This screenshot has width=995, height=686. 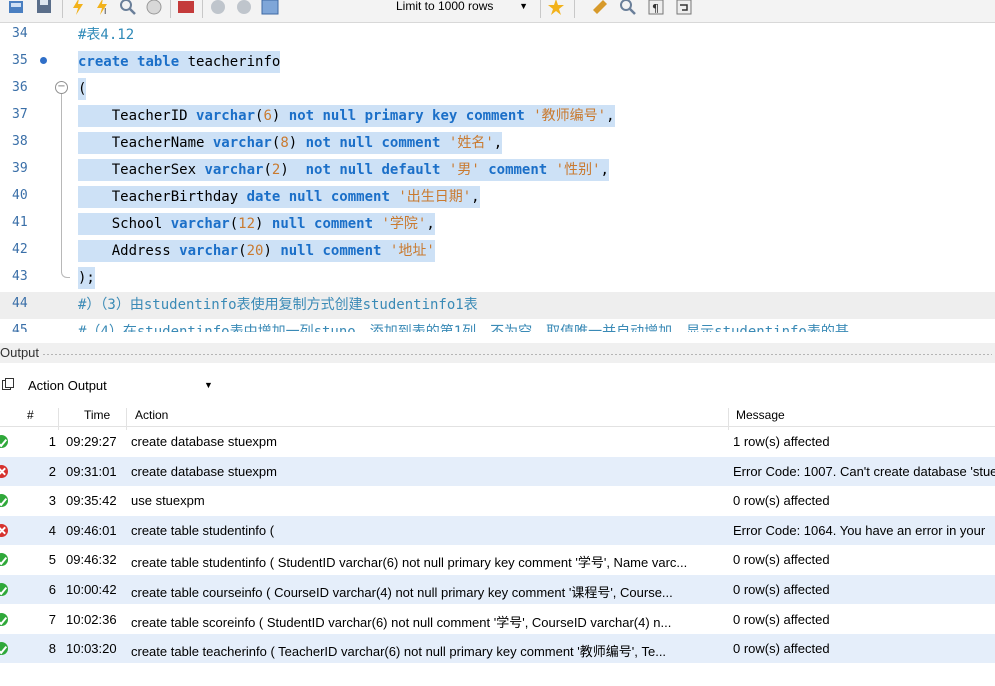 What do you see at coordinates (20, 60) in the screenshot?
I see `line-number: 35` at bounding box center [20, 60].